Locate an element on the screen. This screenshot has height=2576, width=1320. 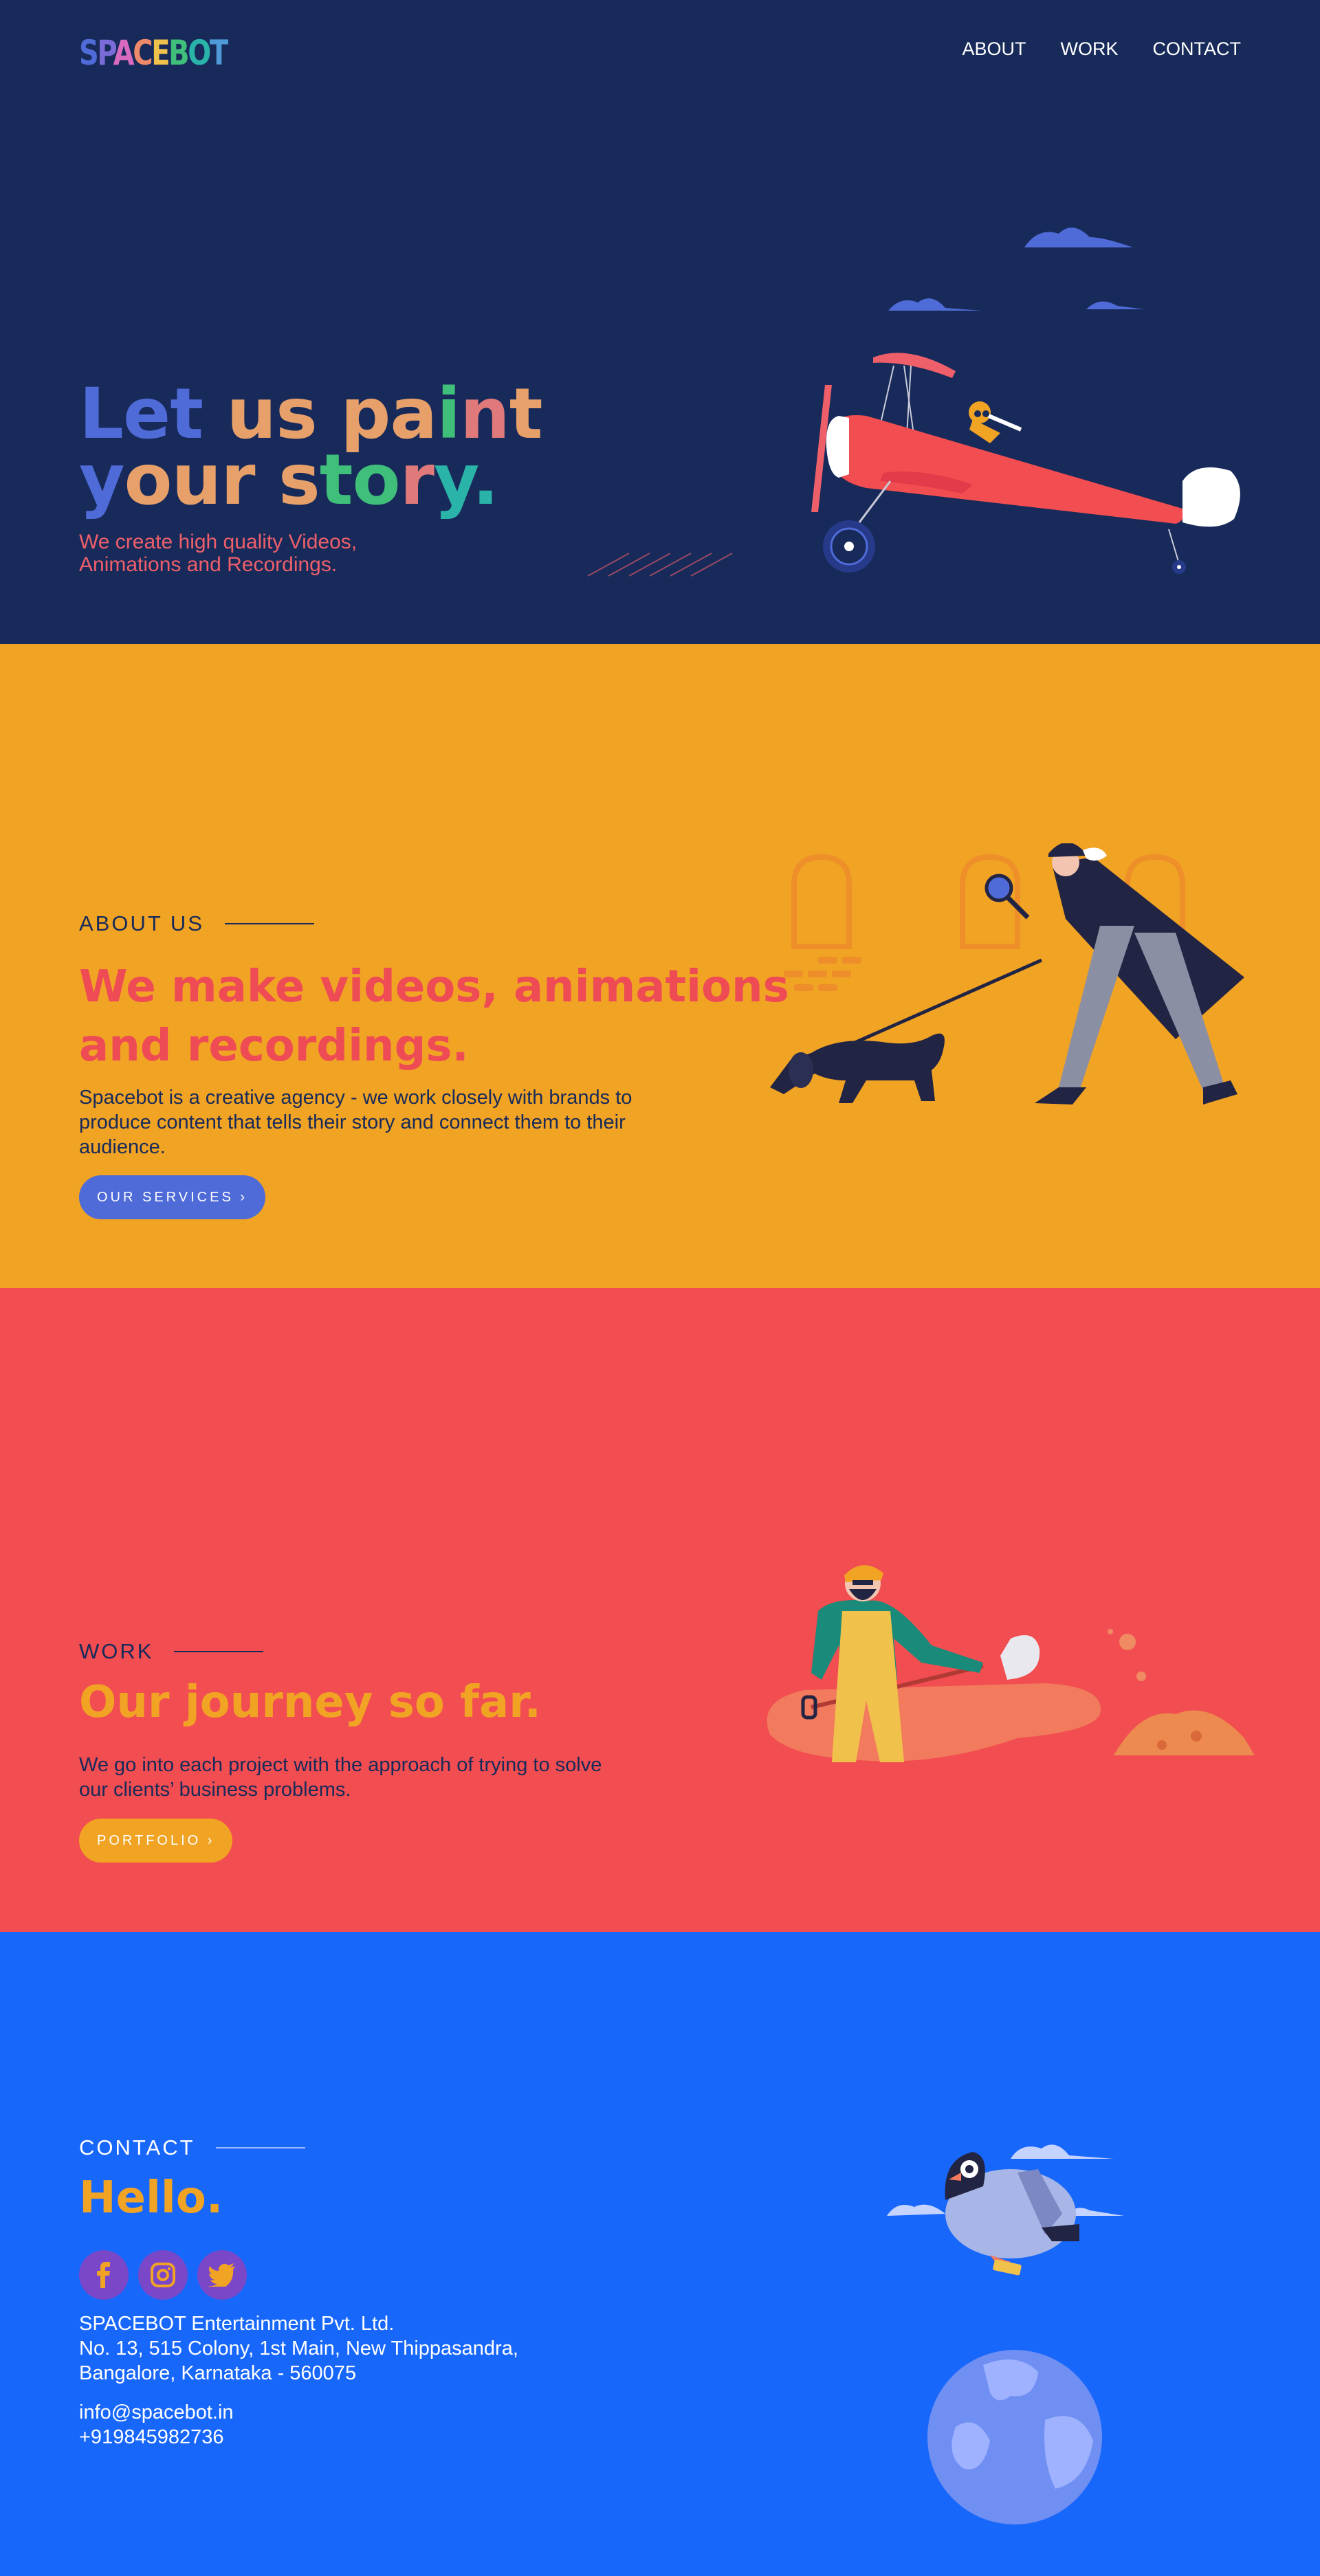
hero-title-line2: your story. is located at coordinates (310, 480).